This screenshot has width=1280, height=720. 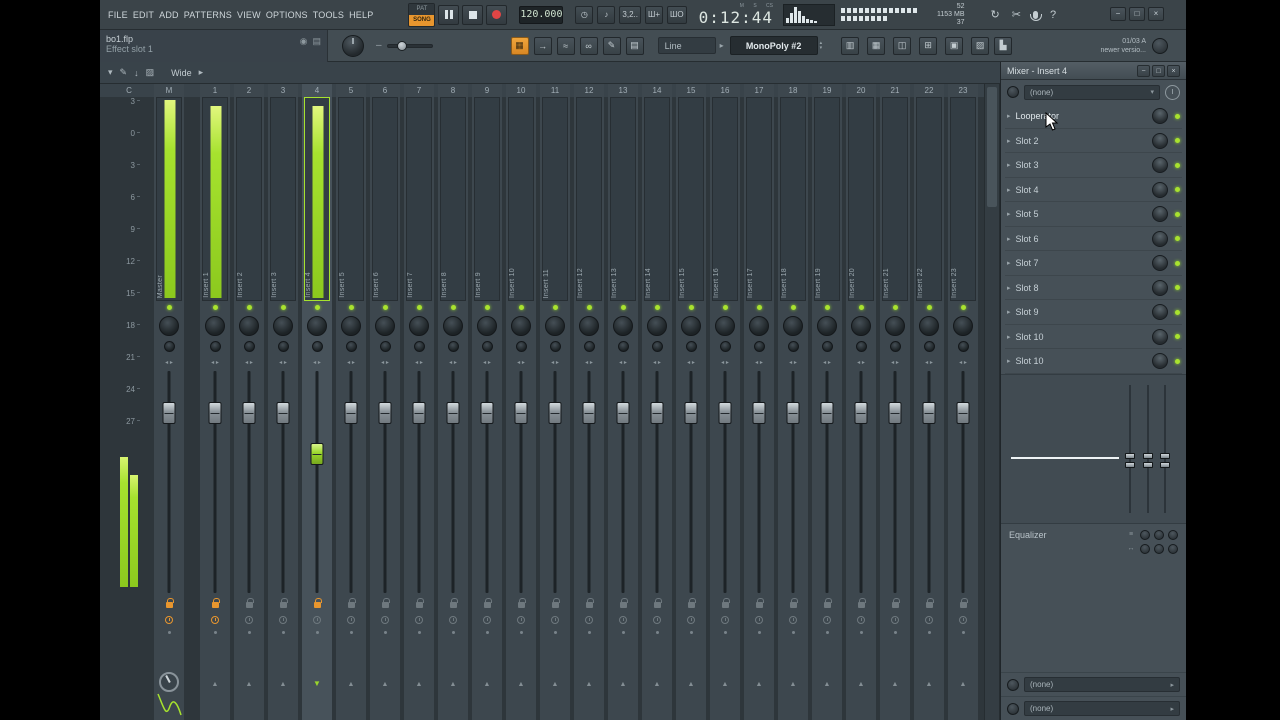 What do you see at coordinates (249, 402) in the screenshot?
I see `mixer-track: 2 Insert 2` at bounding box center [249, 402].